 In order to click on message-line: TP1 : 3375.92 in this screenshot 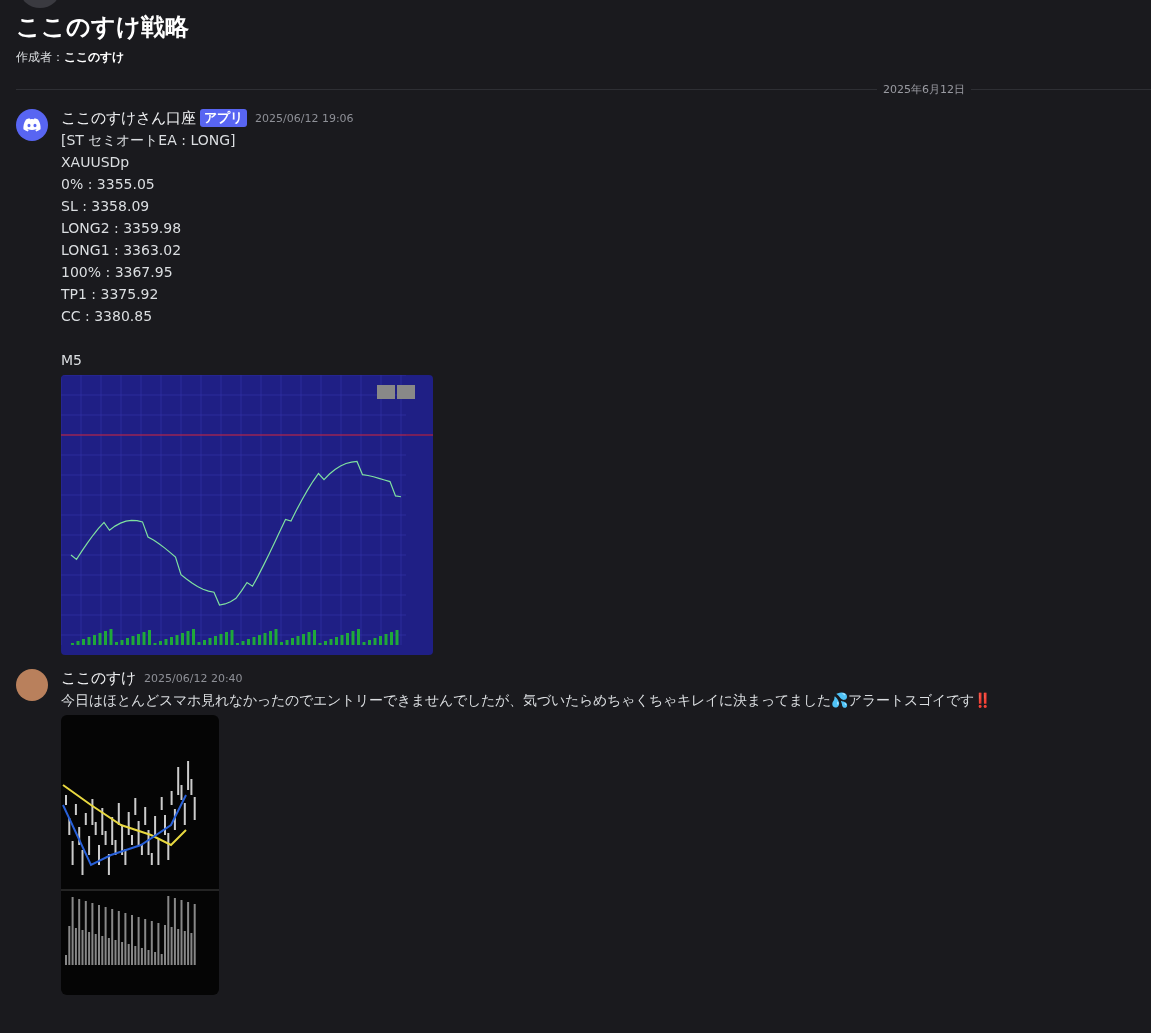, I will do `click(110, 294)`.